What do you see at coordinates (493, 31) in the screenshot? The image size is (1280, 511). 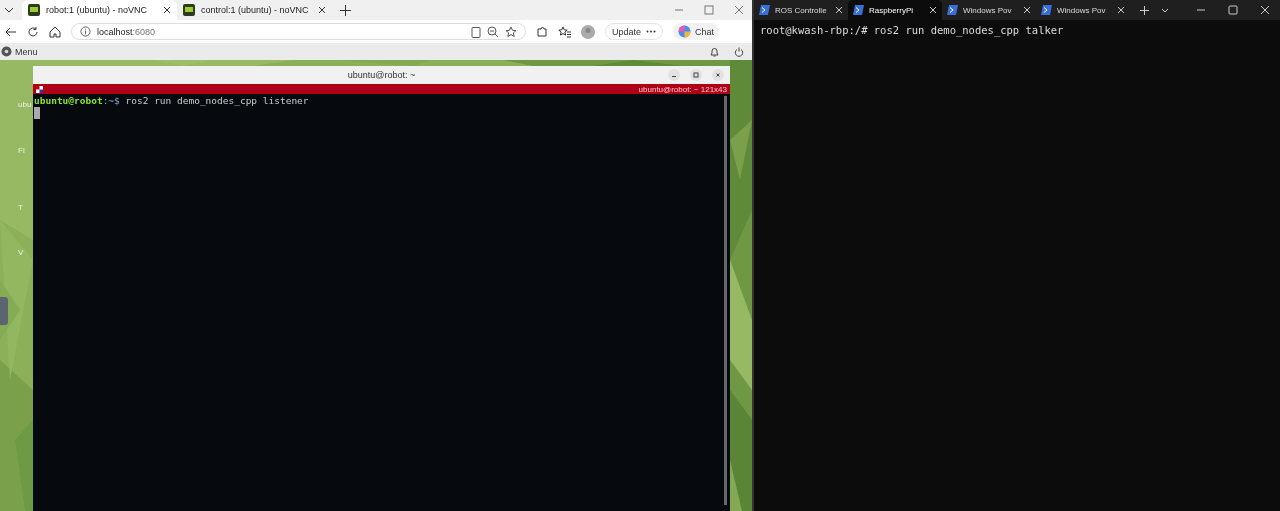 I see `zoom-out-icon` at bounding box center [493, 31].